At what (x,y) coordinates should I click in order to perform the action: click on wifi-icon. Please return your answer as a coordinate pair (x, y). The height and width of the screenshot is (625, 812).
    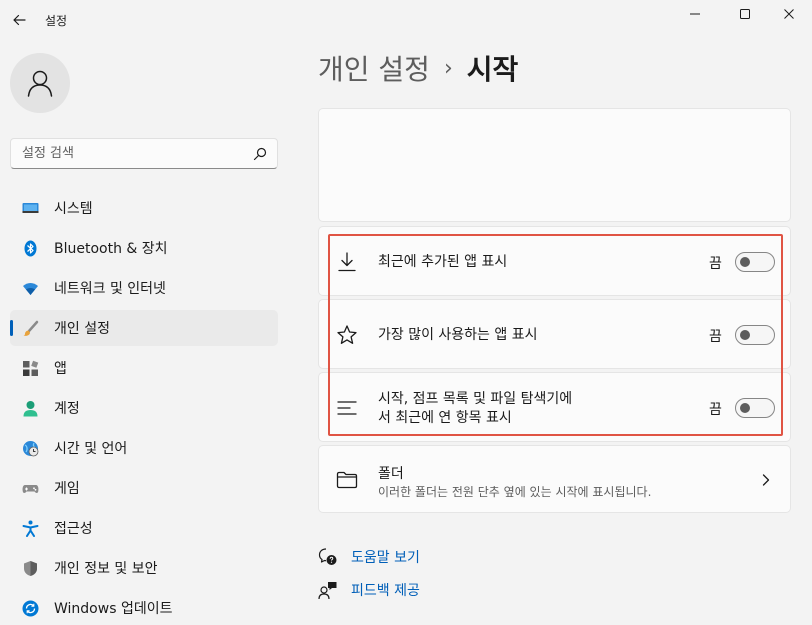
    Looking at the image, I should click on (30, 288).